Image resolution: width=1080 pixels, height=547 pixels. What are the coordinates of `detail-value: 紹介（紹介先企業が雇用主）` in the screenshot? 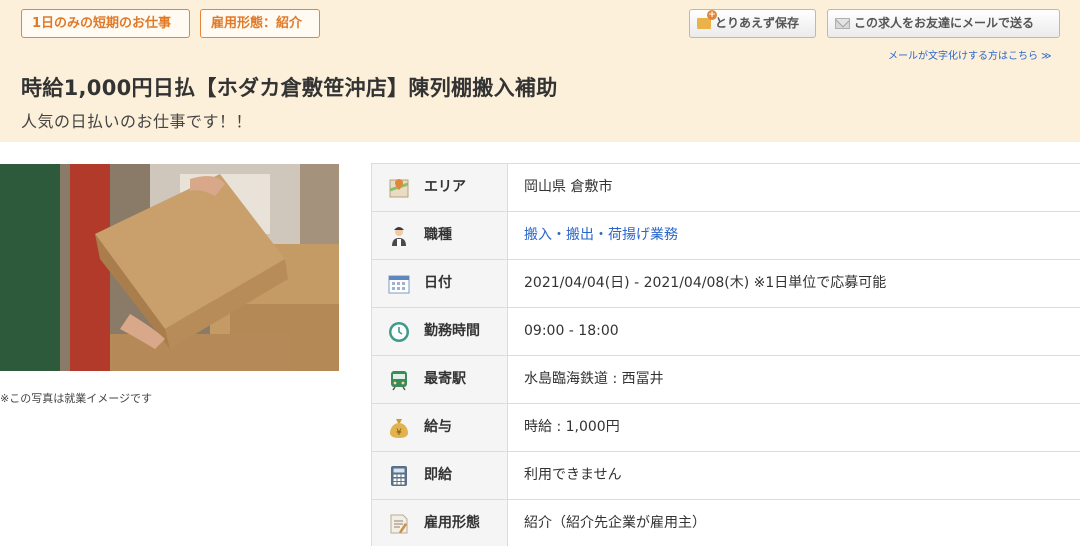 It's located at (615, 523).